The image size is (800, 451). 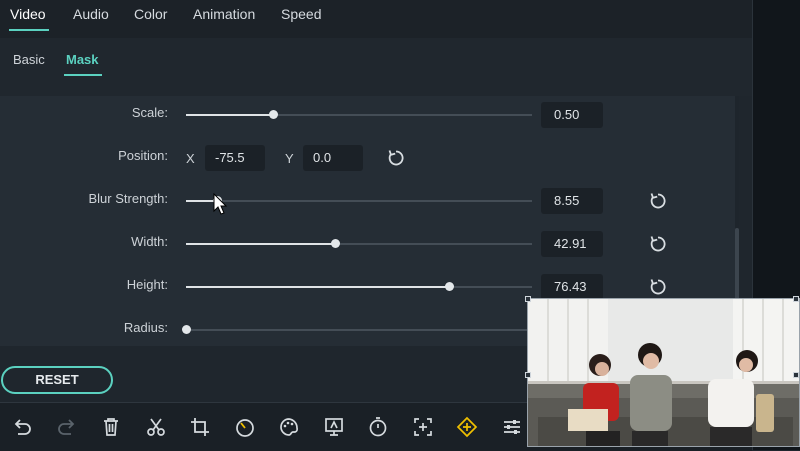 I want to click on tab-mask: Mask, so click(x=82, y=59).